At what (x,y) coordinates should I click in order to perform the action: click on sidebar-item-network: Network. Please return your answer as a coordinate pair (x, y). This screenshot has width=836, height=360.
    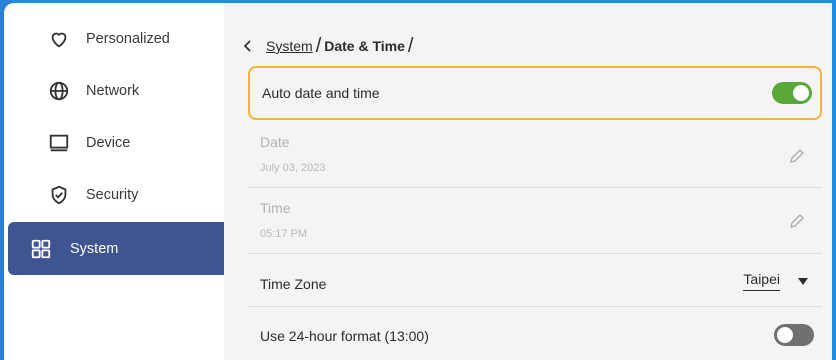
    Looking at the image, I should click on (116, 91).